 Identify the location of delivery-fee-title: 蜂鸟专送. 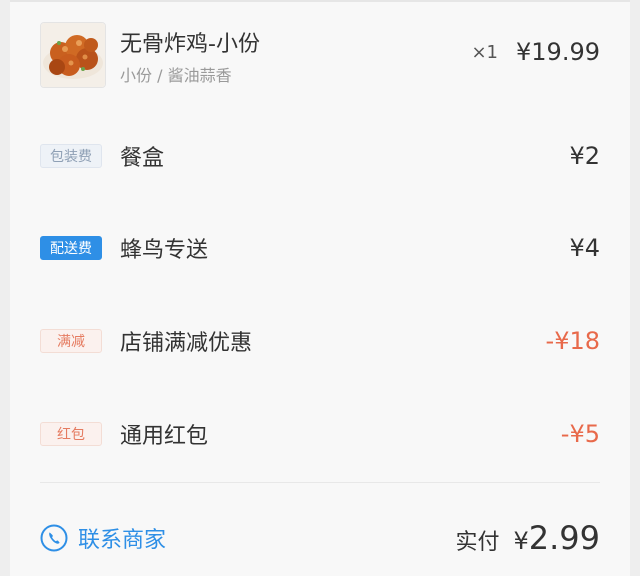
(164, 250).